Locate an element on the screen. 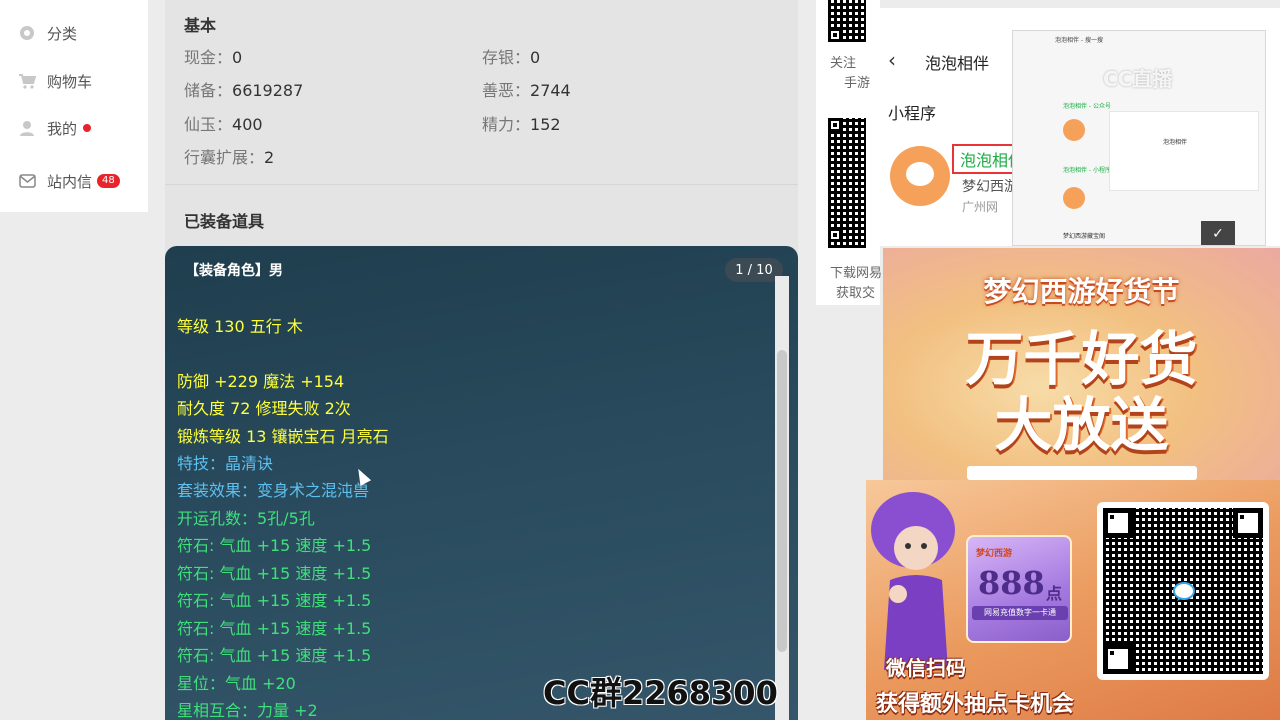 The height and width of the screenshot is (720, 1280). bag-expansion-field: 行囊扩展：2 is located at coordinates (229, 157).